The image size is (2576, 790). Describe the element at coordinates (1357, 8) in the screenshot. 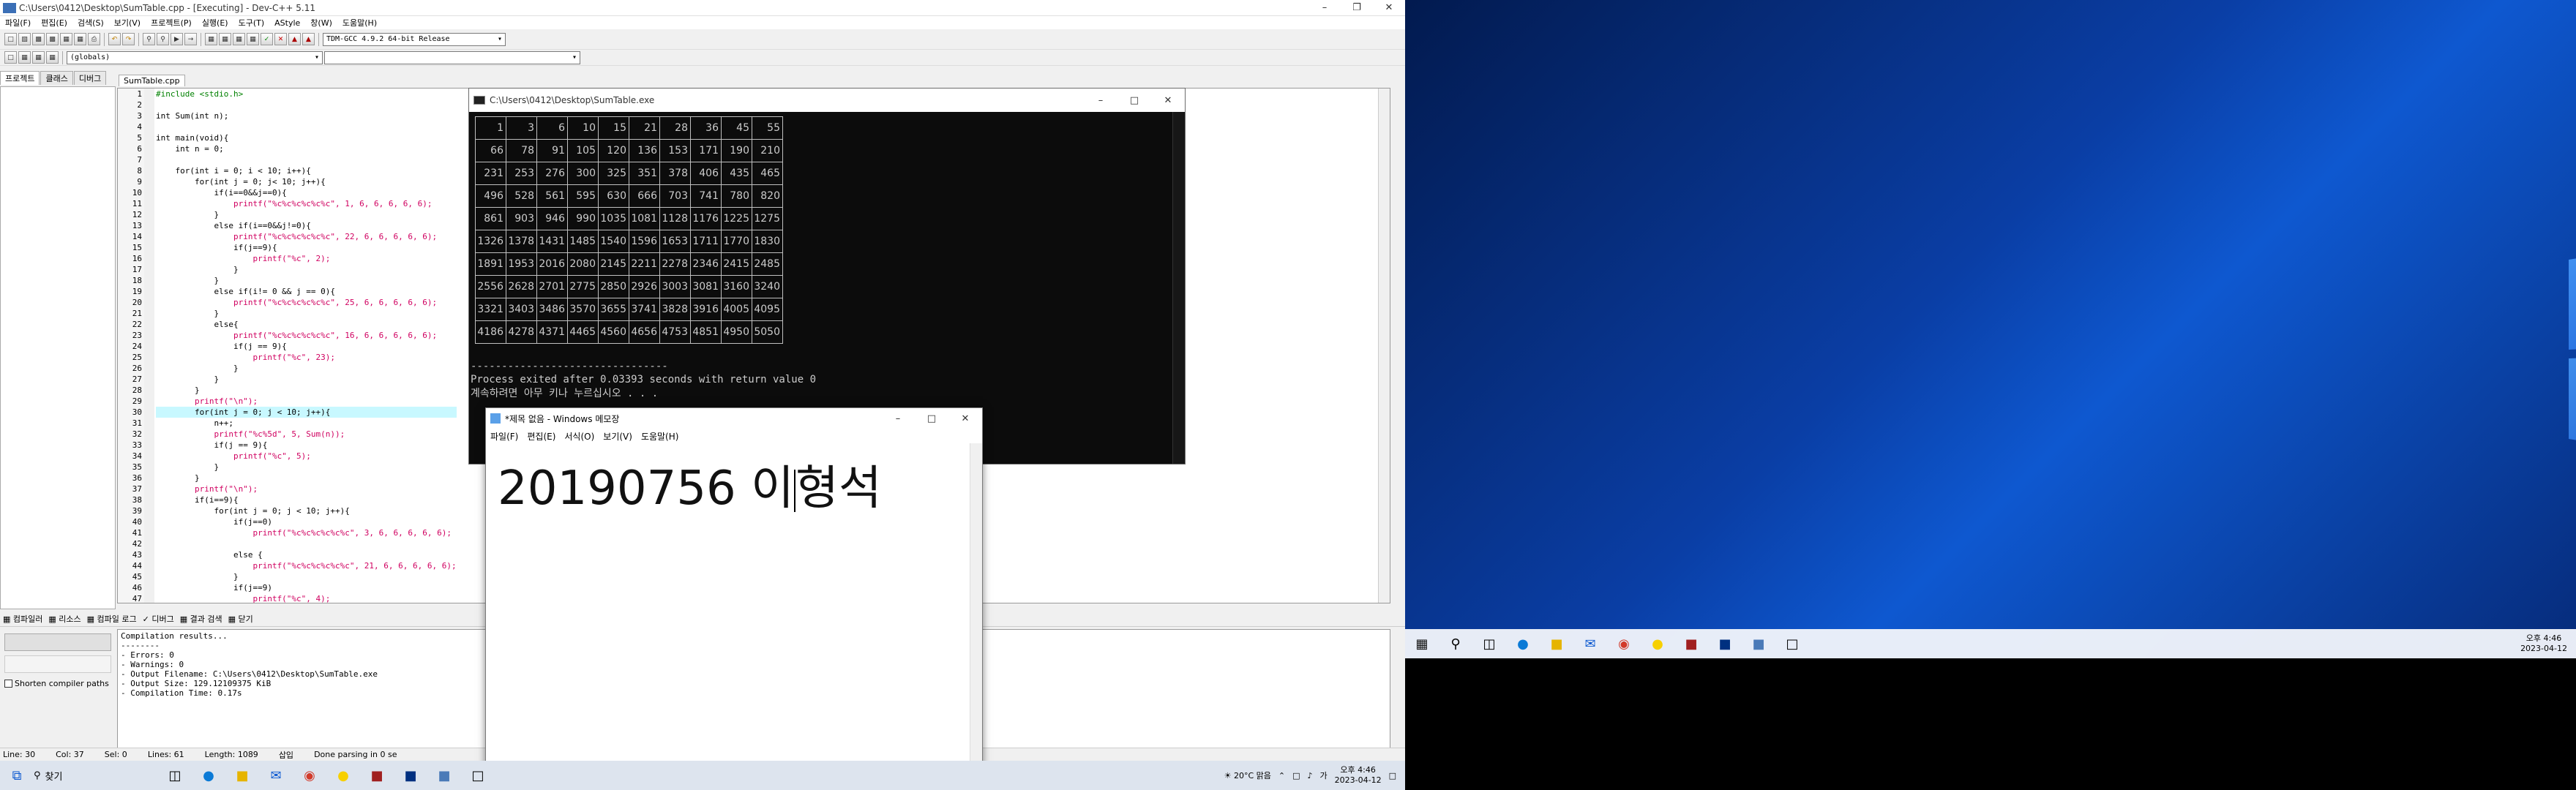

I see `maximize-button: ❐` at that location.